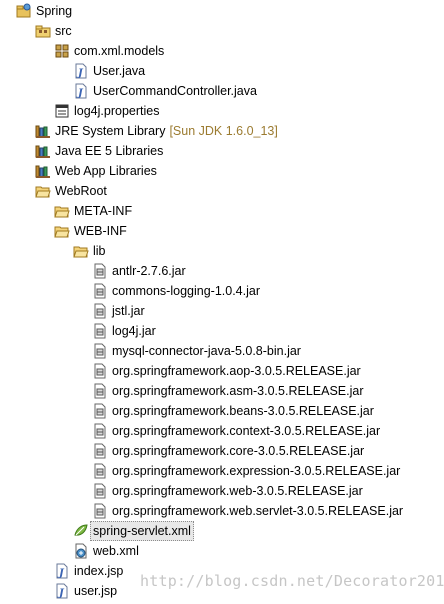 The height and width of the screenshot is (604, 444). I want to click on tree-item-label: antlr-2.7.6.jar, so click(149, 271).